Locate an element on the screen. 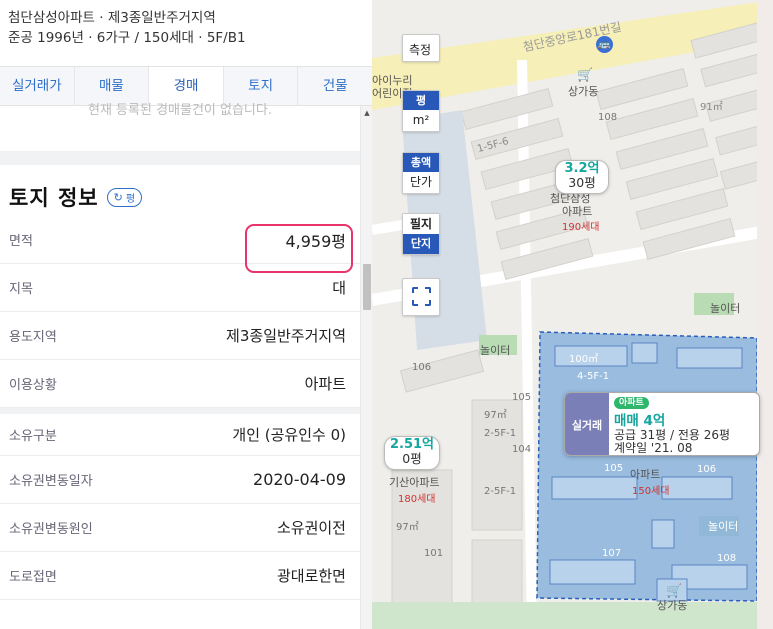 This screenshot has width=773, height=629. apt-name-label-4: 아파트 is located at coordinates (645, 474).